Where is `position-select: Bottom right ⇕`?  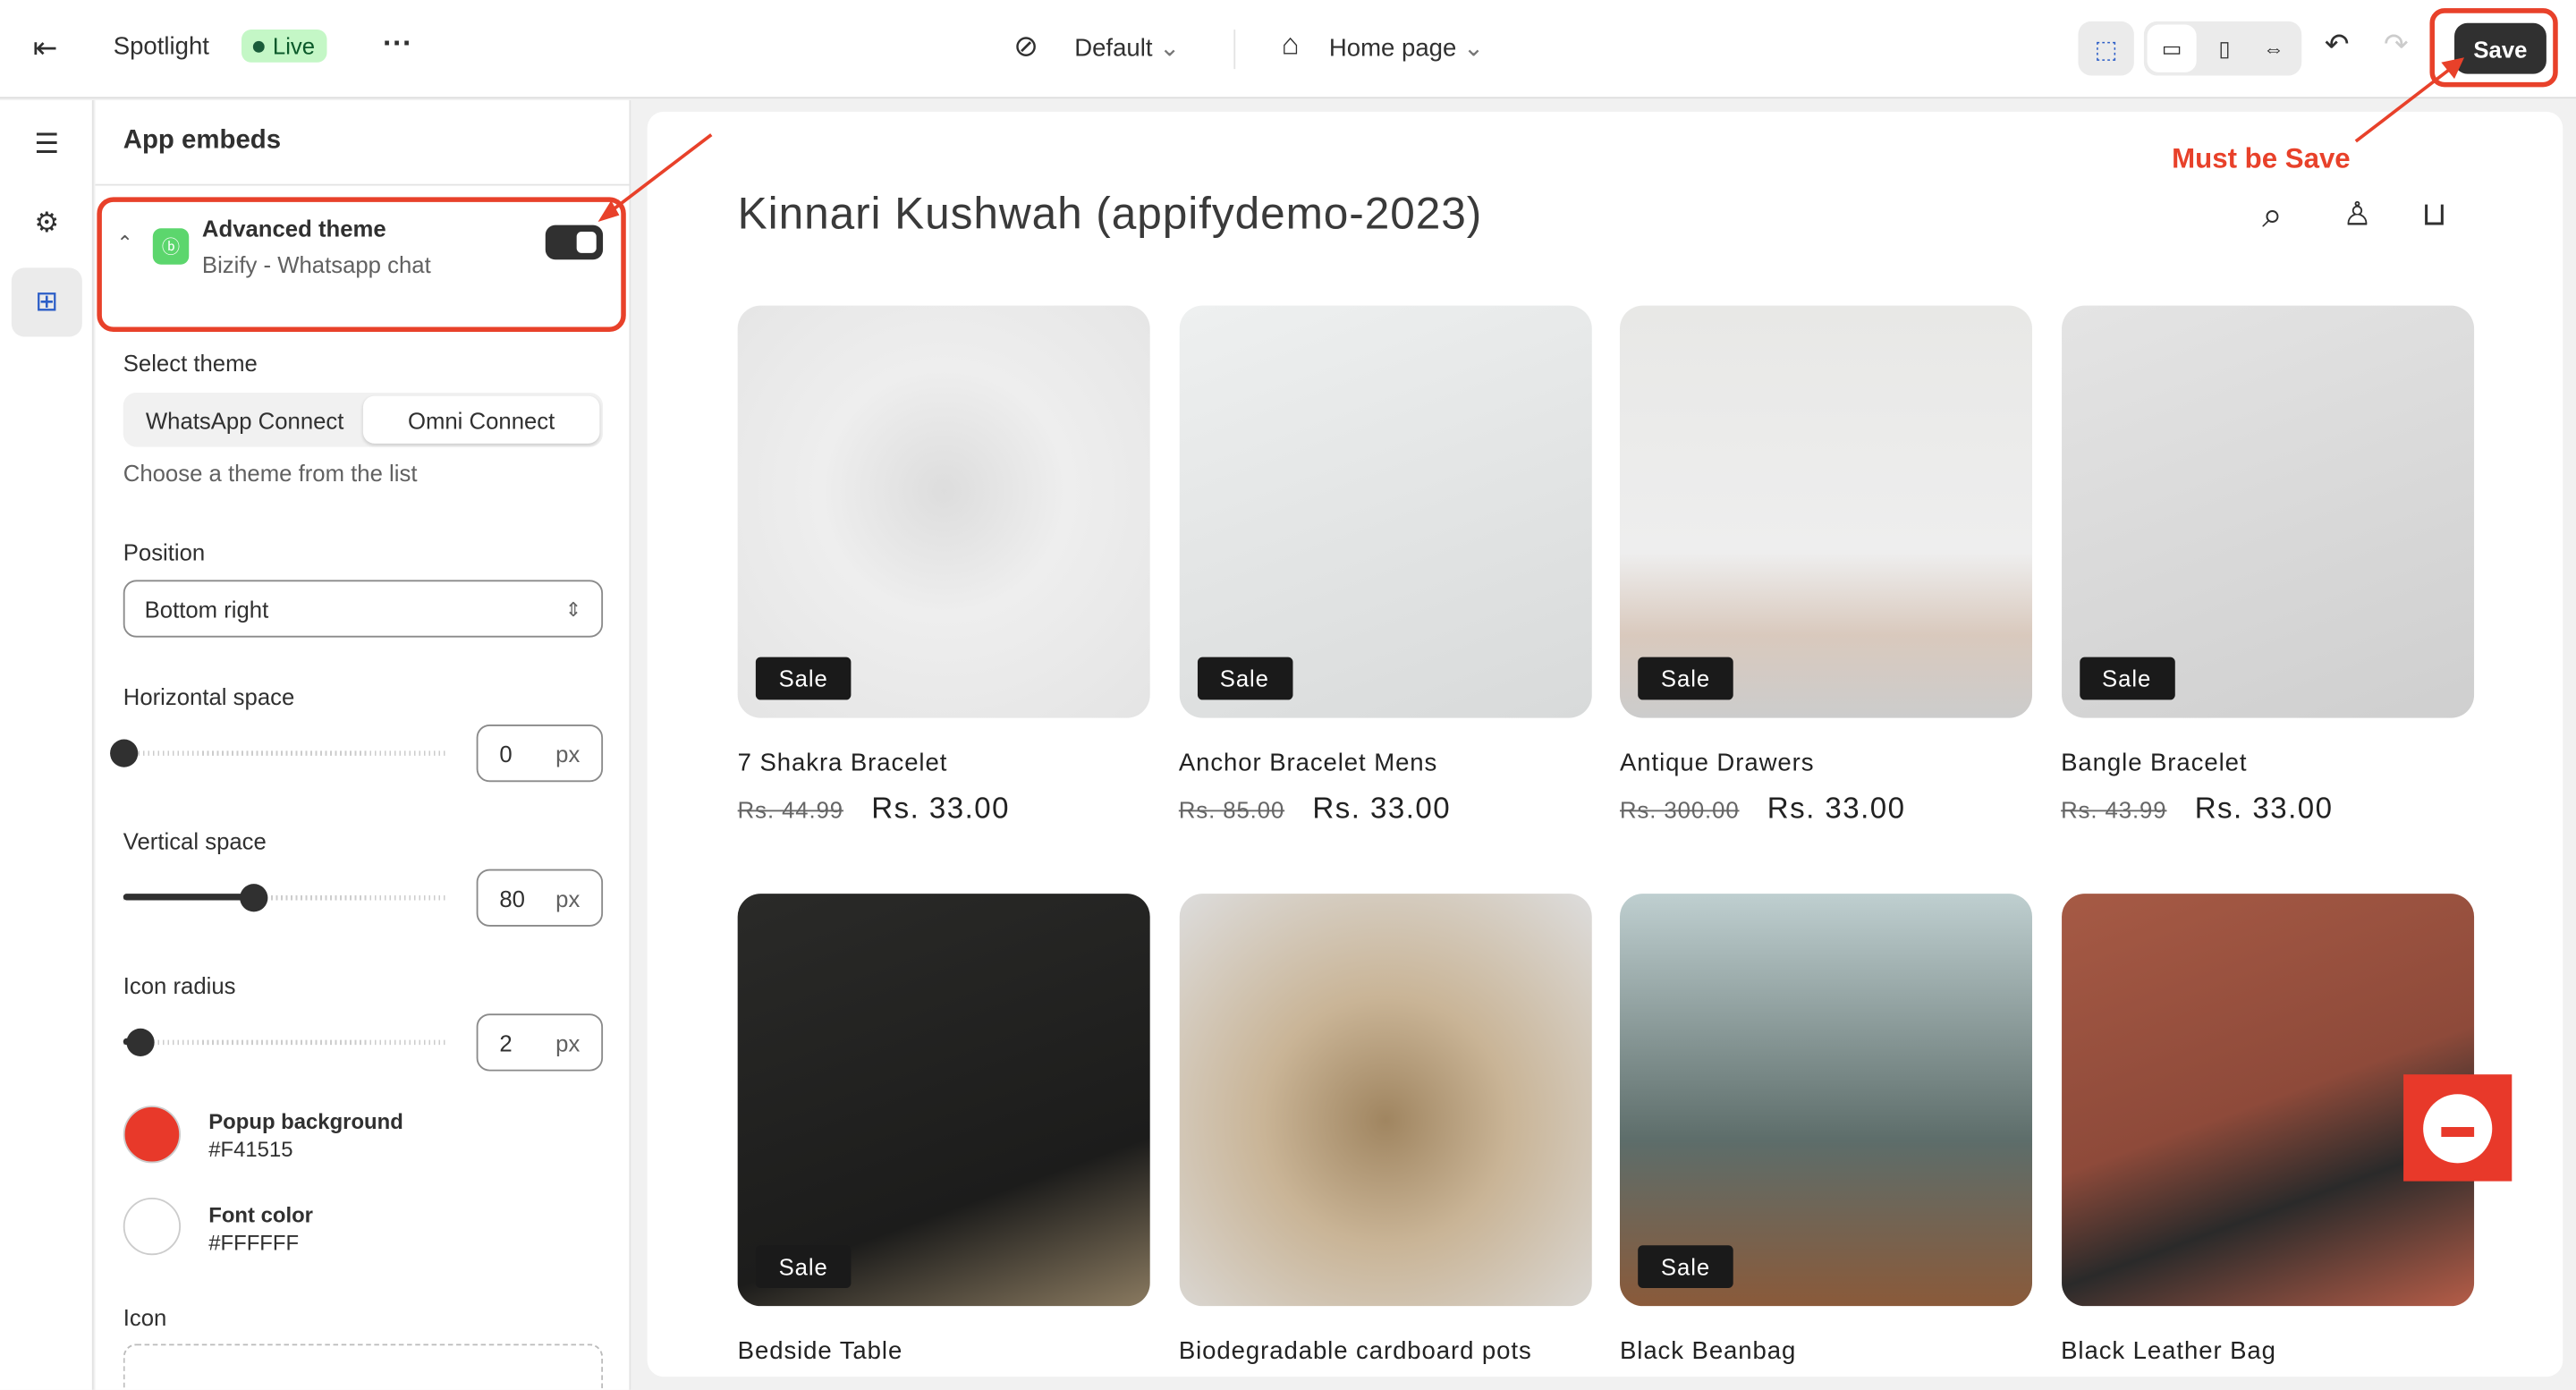
position-select: Bottom right ⇕ is located at coordinates (363, 609).